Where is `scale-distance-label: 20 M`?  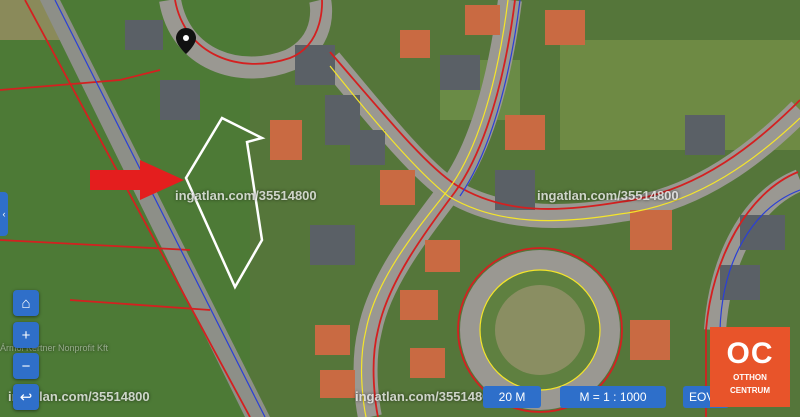 scale-distance-label: 20 M is located at coordinates (512, 397).